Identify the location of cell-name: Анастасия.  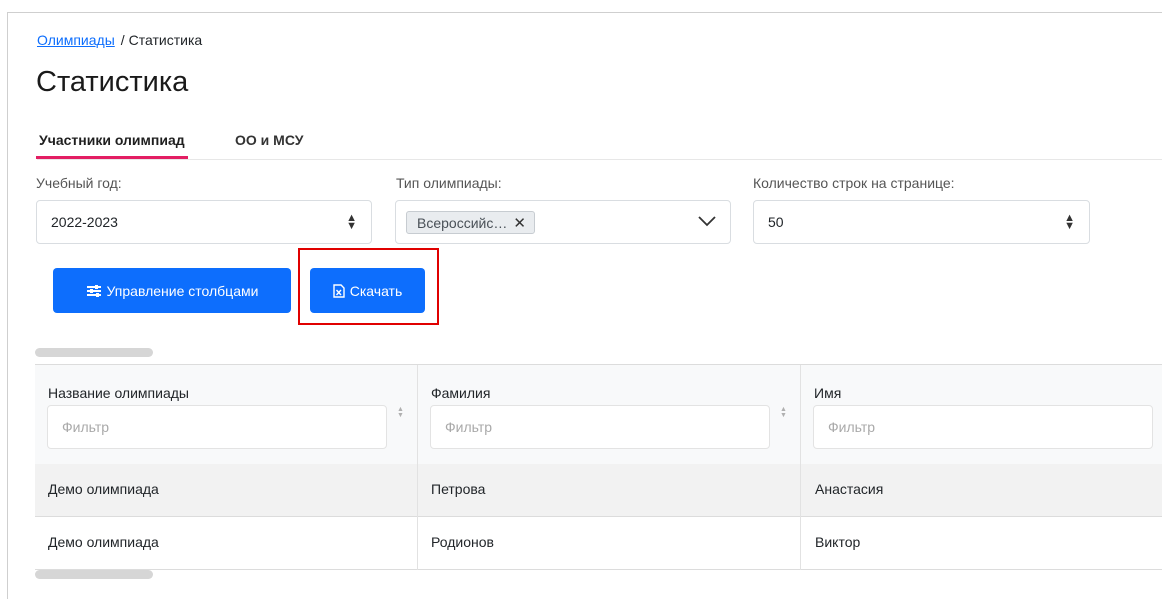
(849, 489).